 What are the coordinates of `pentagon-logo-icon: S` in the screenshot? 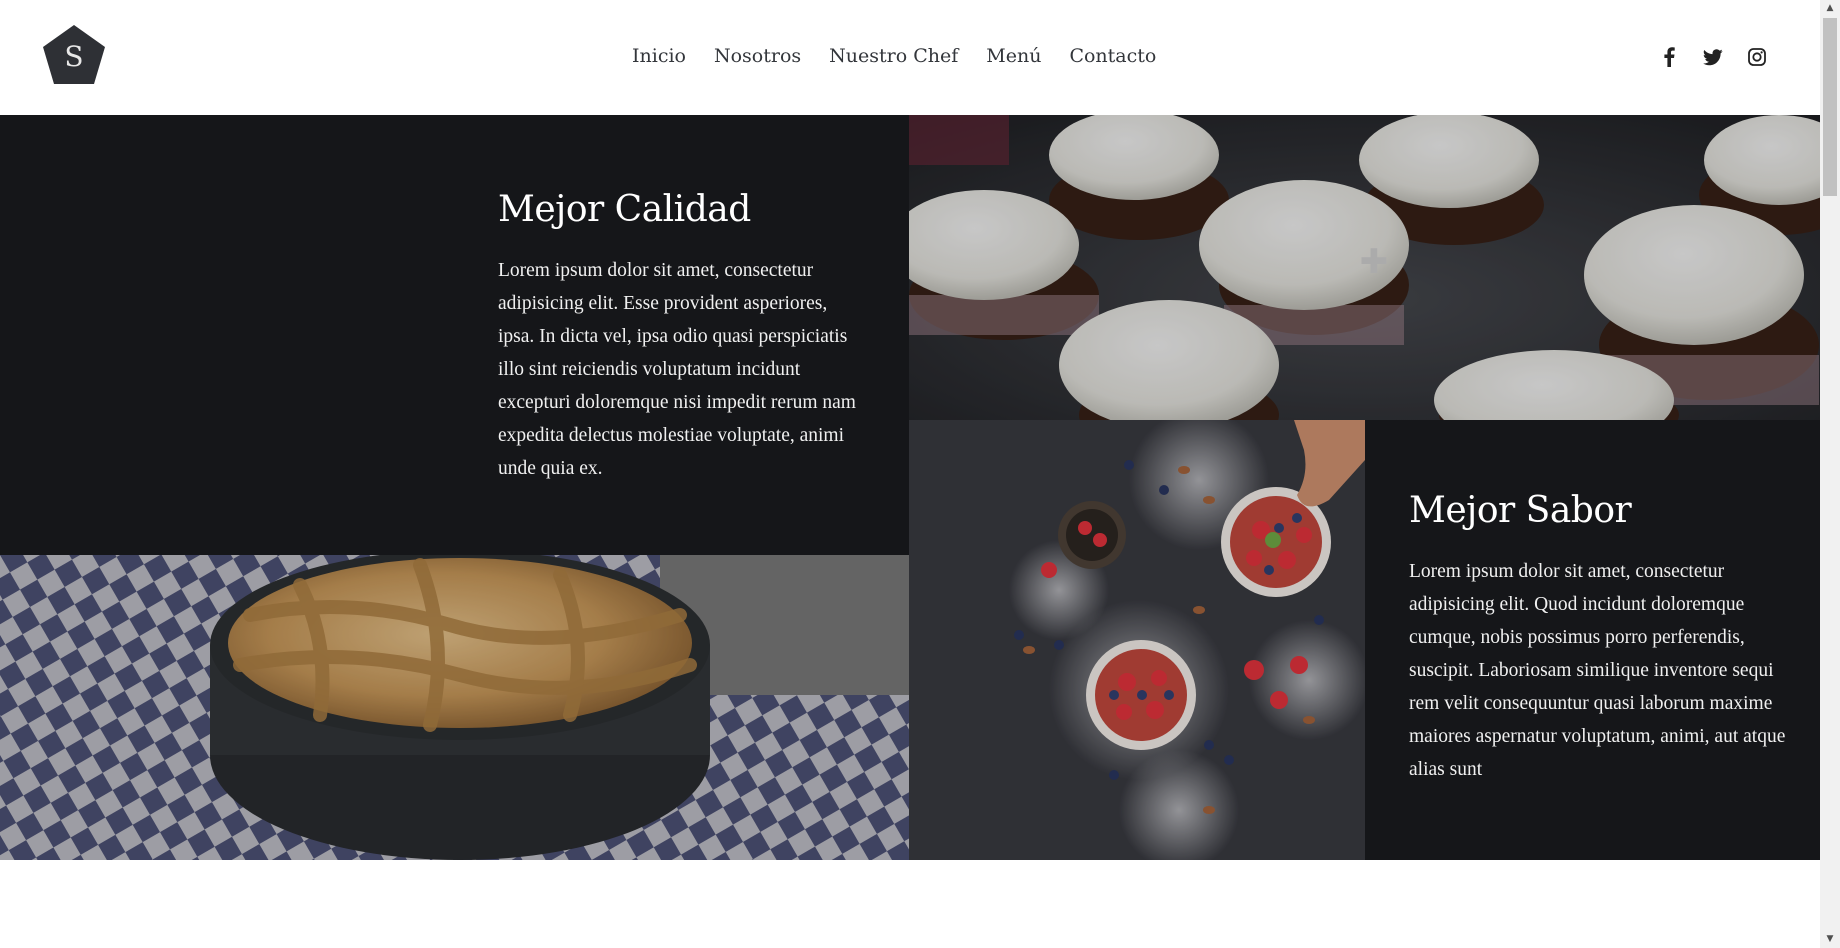 It's located at (74, 54).